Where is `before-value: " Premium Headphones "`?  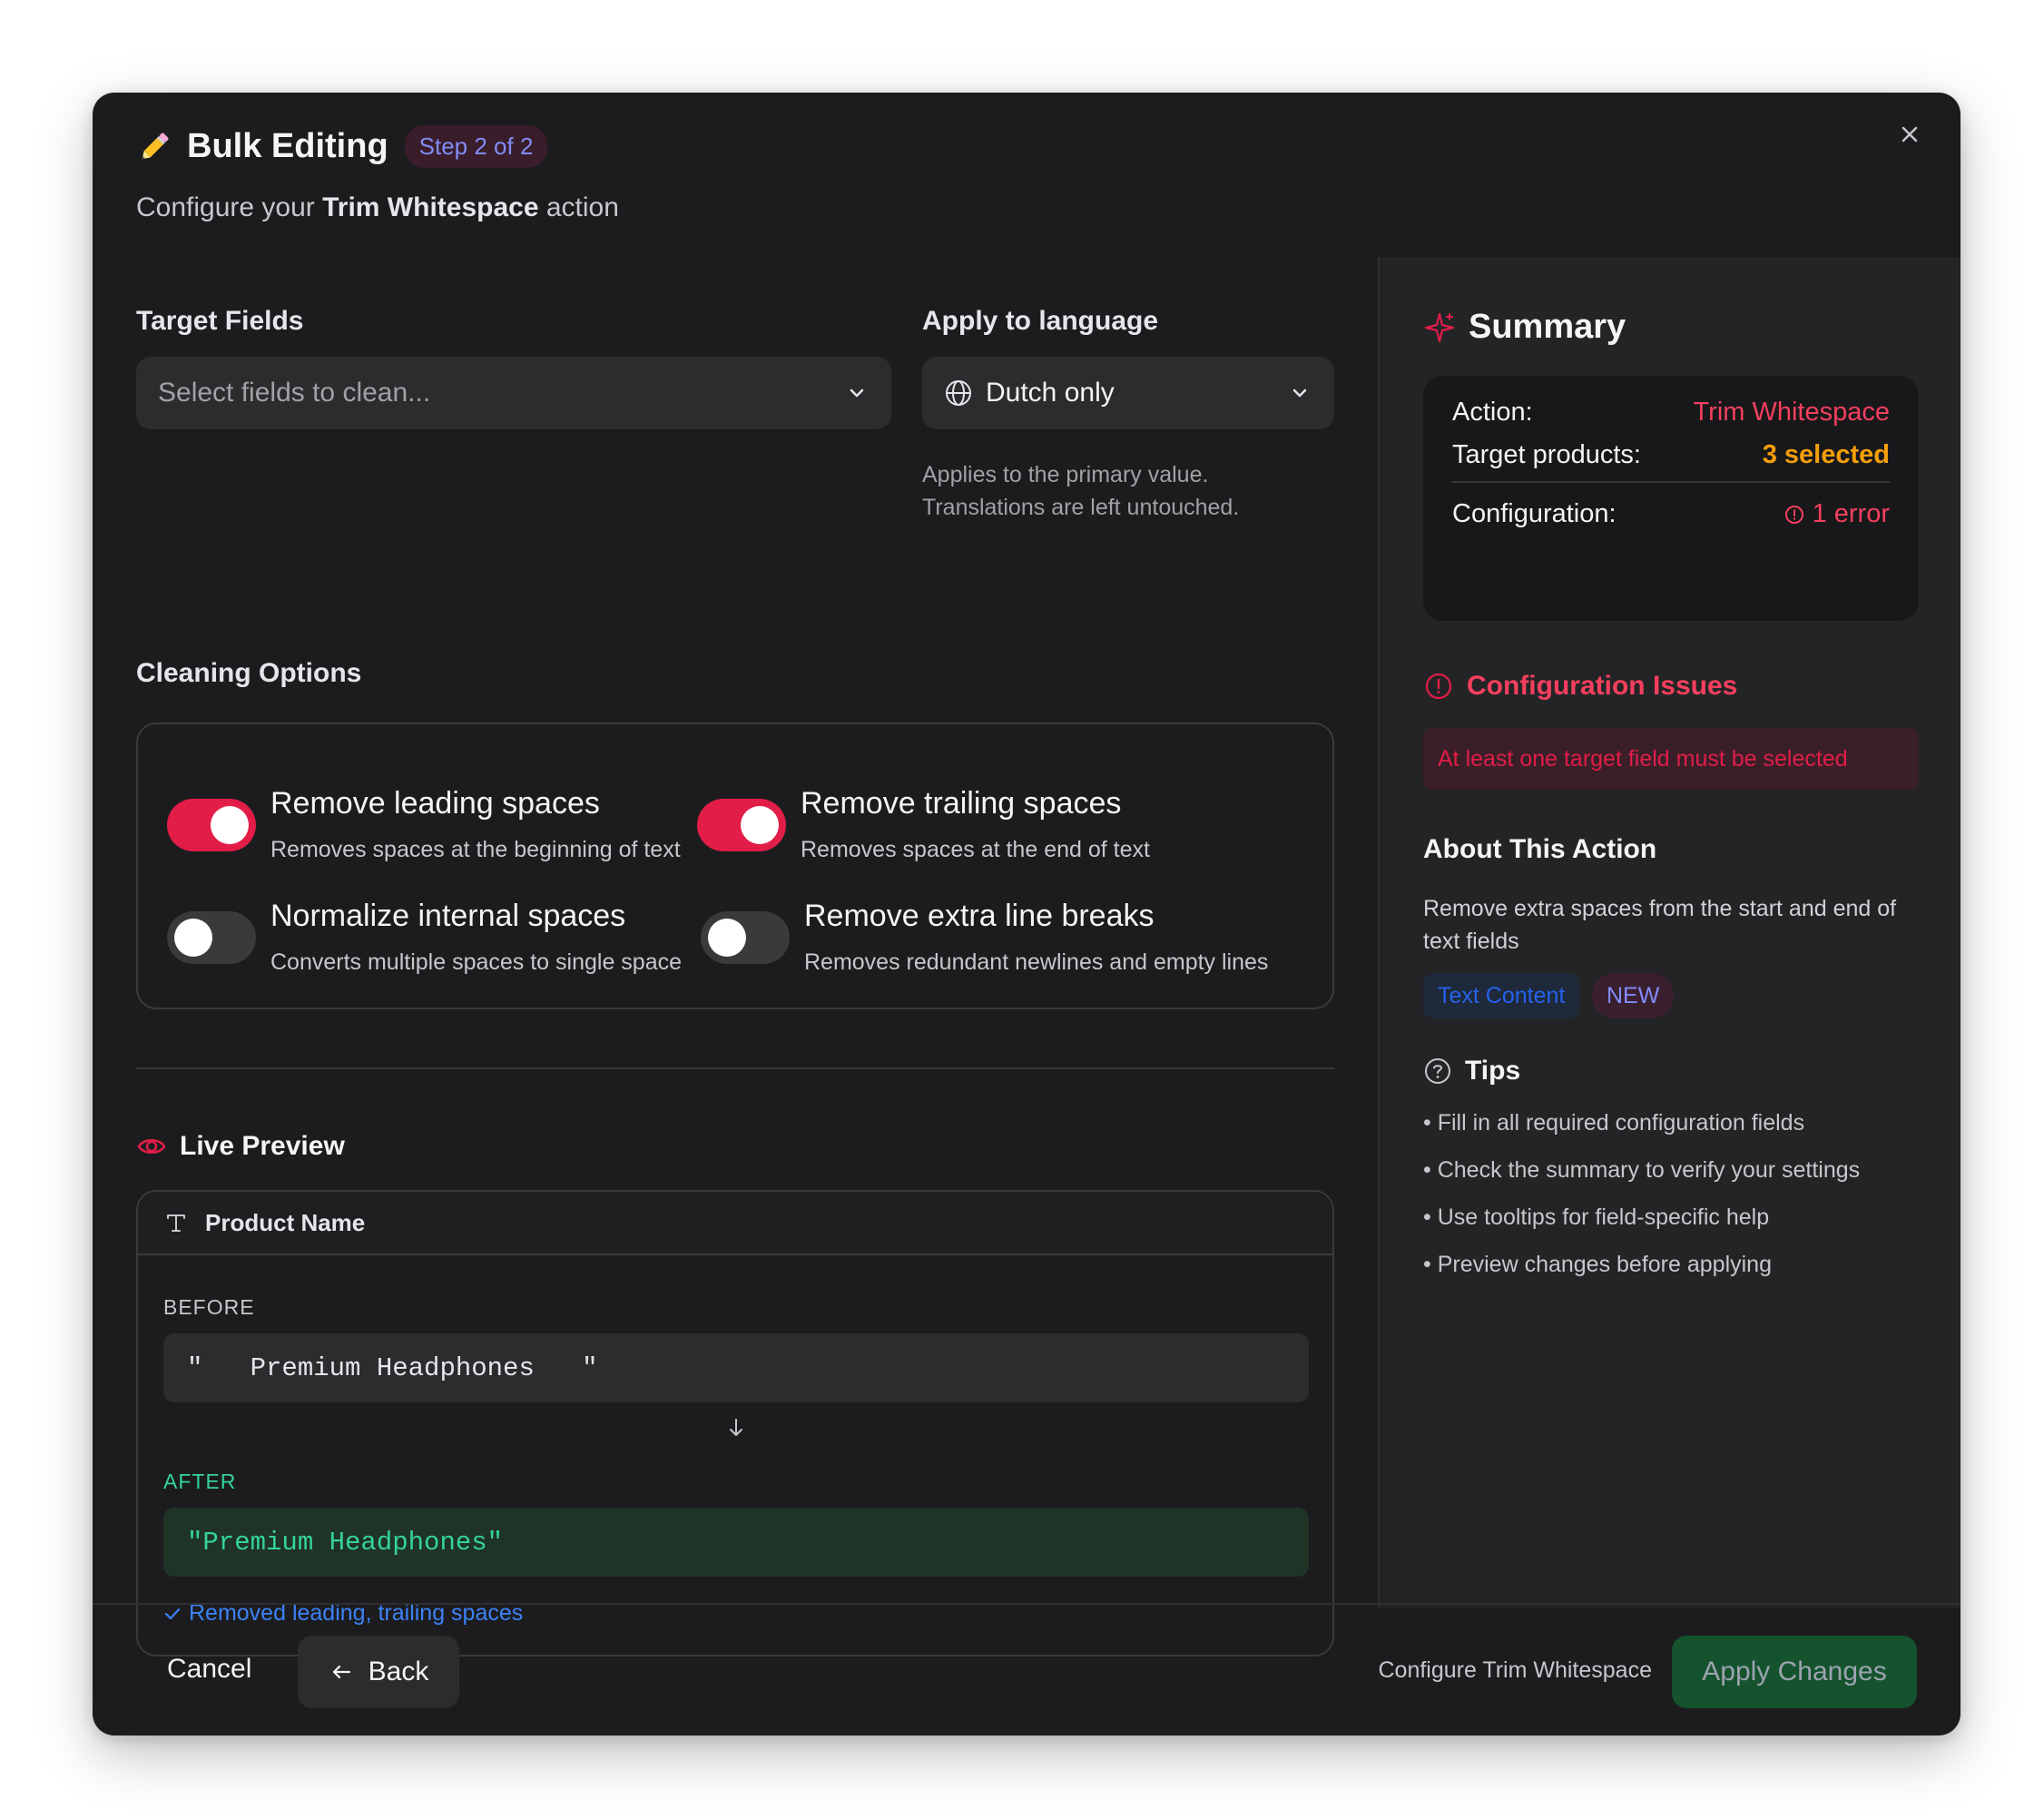 before-value: " Premium Headphones " is located at coordinates (736, 1367).